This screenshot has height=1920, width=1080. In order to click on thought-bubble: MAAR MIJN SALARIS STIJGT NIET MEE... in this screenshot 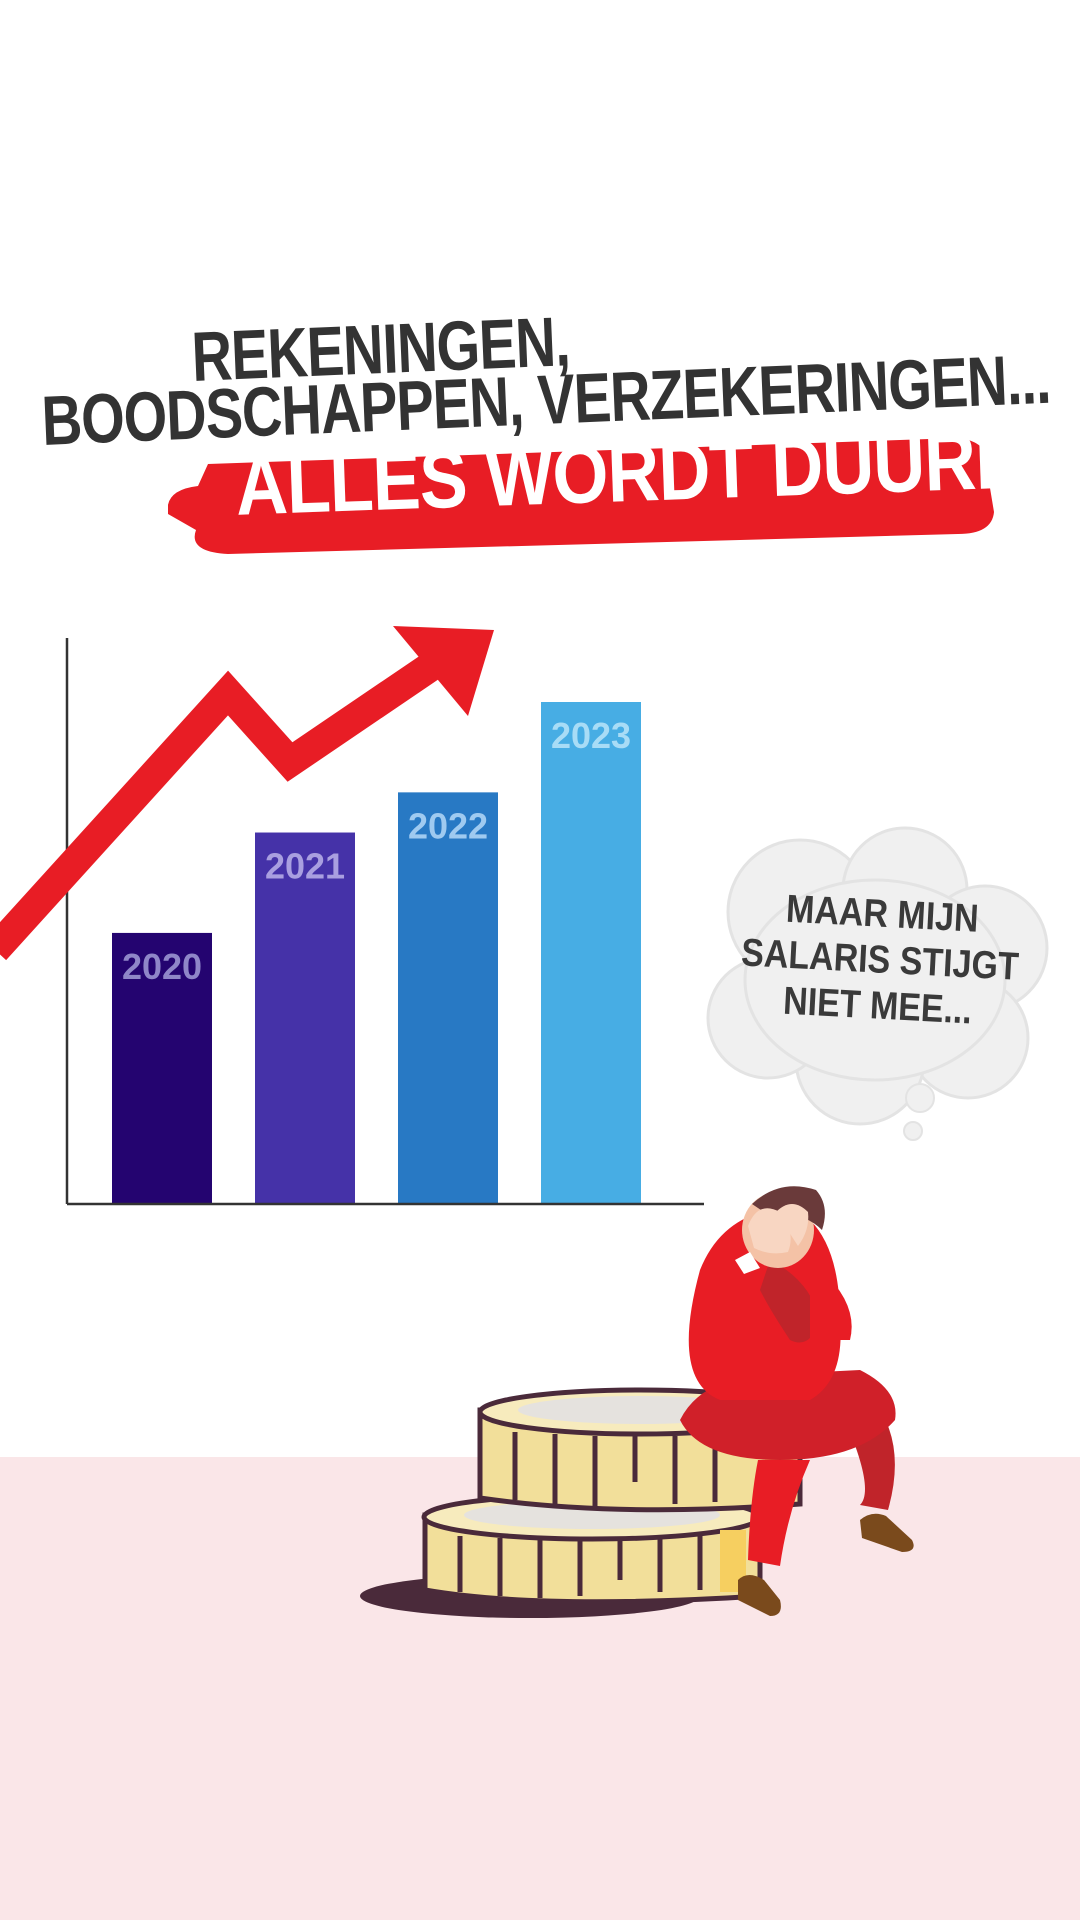, I will do `click(880, 985)`.